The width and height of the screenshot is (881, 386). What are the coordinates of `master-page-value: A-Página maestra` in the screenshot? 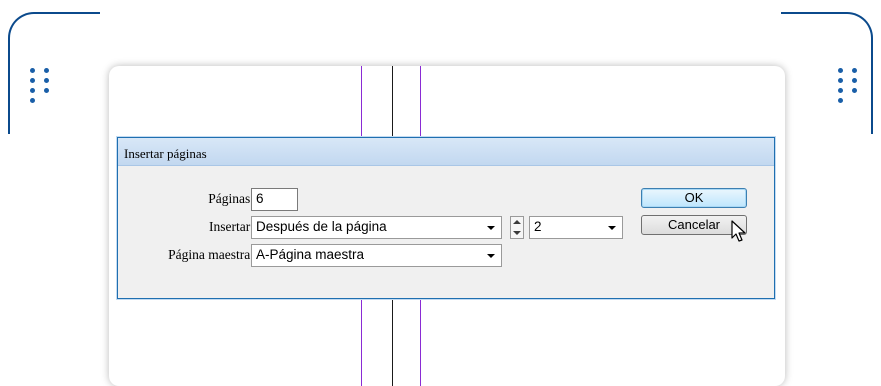 It's located at (310, 254).